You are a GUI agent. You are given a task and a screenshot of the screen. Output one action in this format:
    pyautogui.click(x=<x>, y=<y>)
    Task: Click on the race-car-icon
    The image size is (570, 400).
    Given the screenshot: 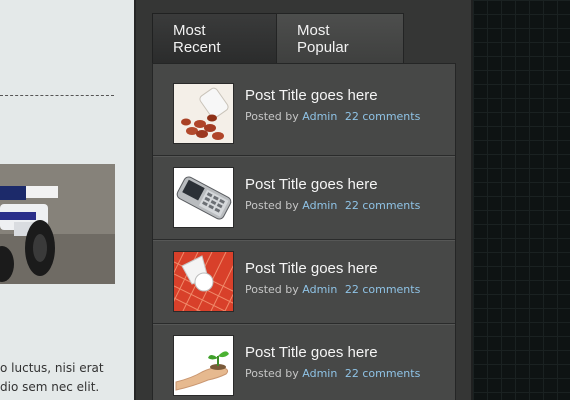 What is the action you would take?
    pyautogui.click(x=57, y=224)
    